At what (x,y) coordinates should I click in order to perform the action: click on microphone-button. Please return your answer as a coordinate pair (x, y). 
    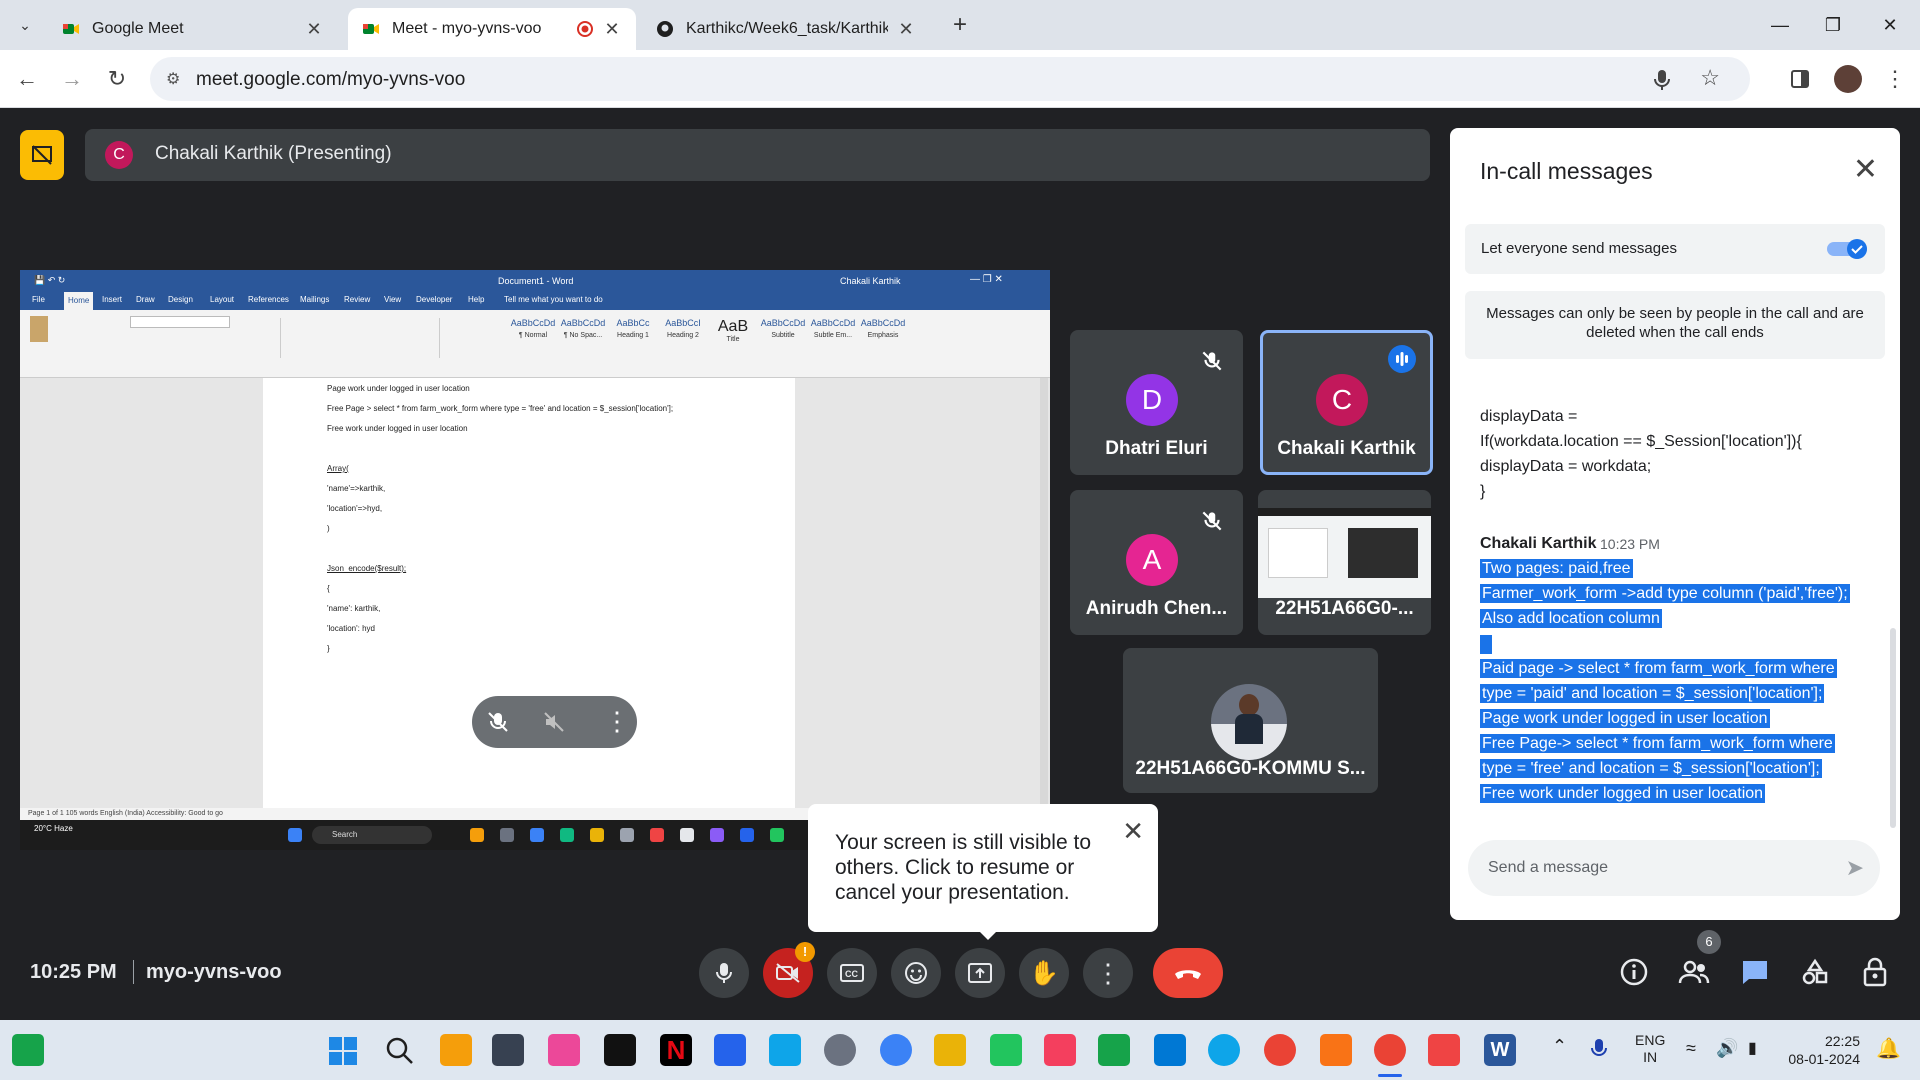
    Looking at the image, I should click on (724, 973).